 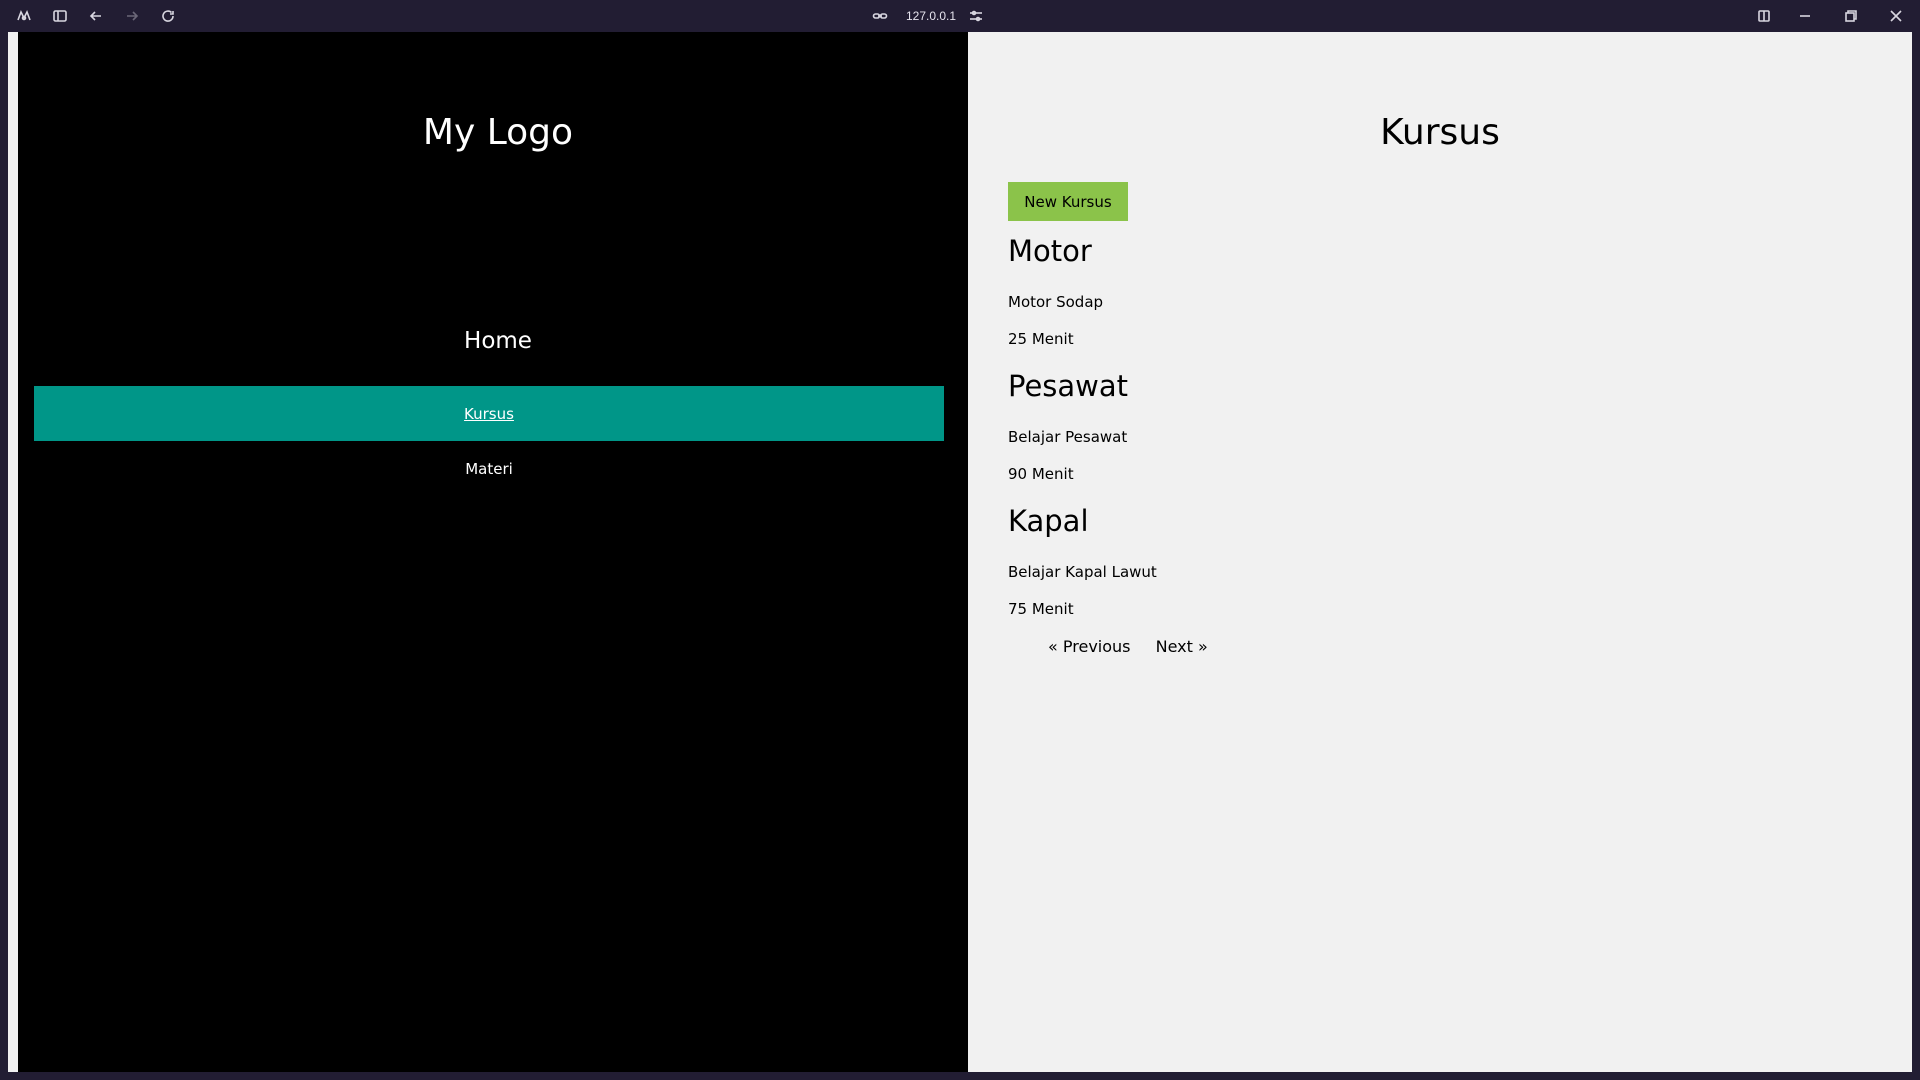 I want to click on course-description: Motor Sodap, so click(x=1056, y=302).